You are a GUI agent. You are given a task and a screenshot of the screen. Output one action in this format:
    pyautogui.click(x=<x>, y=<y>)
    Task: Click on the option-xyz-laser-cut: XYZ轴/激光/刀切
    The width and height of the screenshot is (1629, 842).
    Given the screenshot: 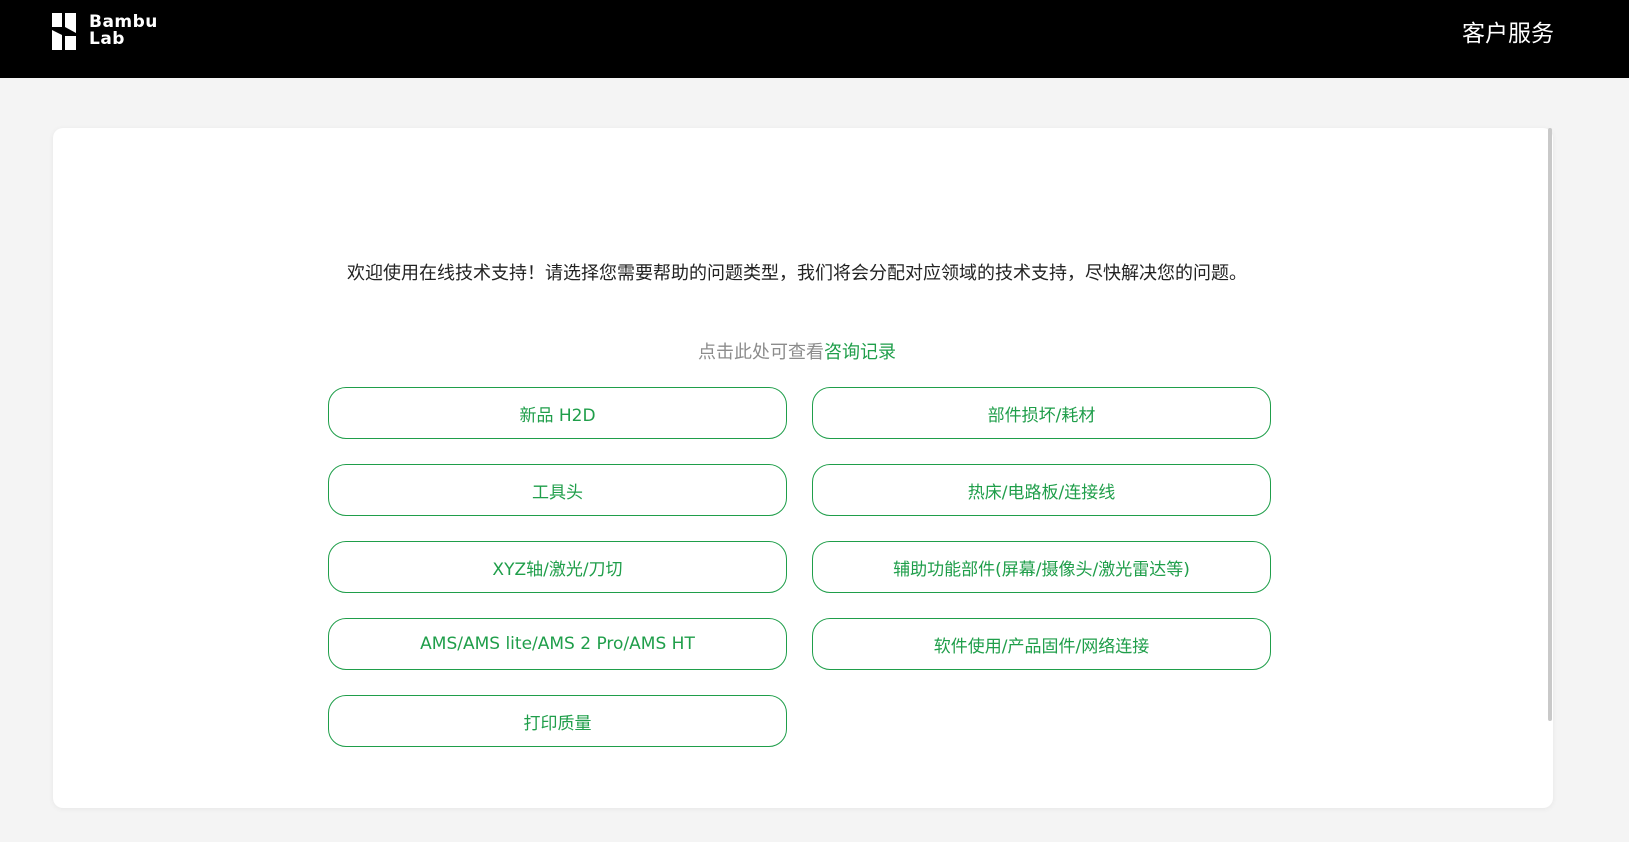 What is the action you would take?
    pyautogui.click(x=557, y=567)
    